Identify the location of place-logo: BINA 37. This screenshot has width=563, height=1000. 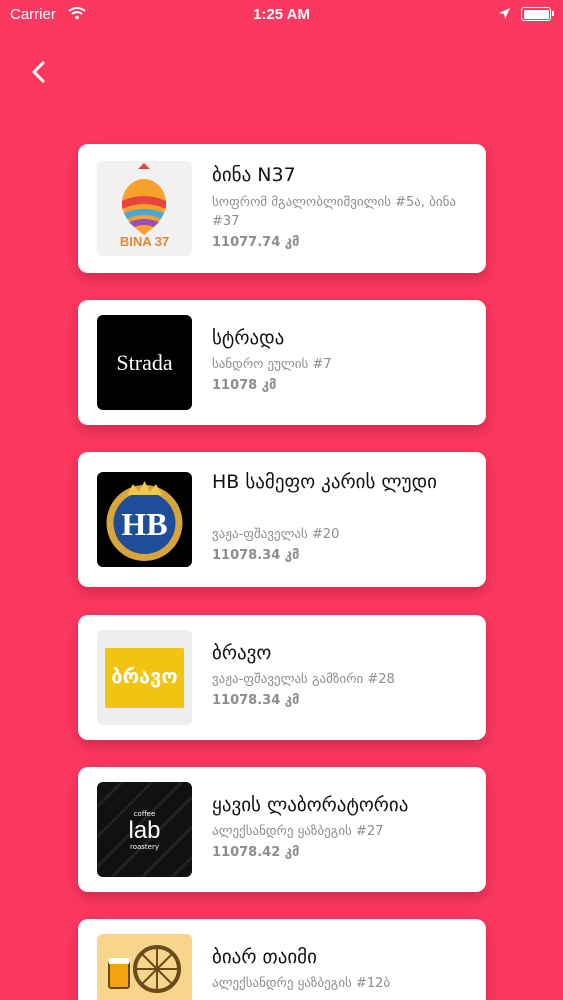
(144, 208).